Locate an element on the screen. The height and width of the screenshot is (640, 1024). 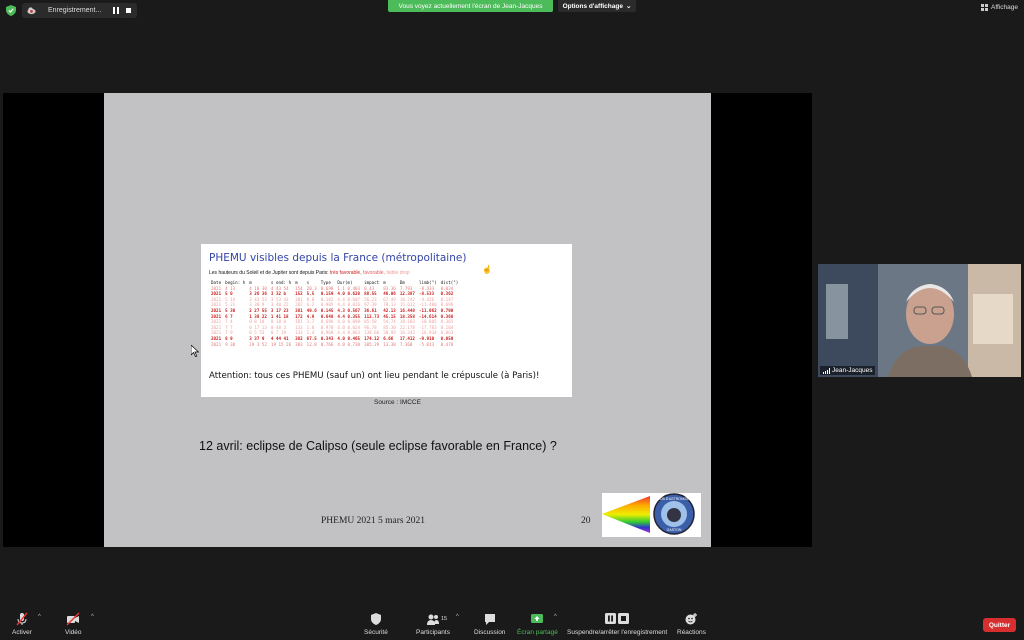
source-caption: Source : IMCCE is located at coordinates (397, 402).